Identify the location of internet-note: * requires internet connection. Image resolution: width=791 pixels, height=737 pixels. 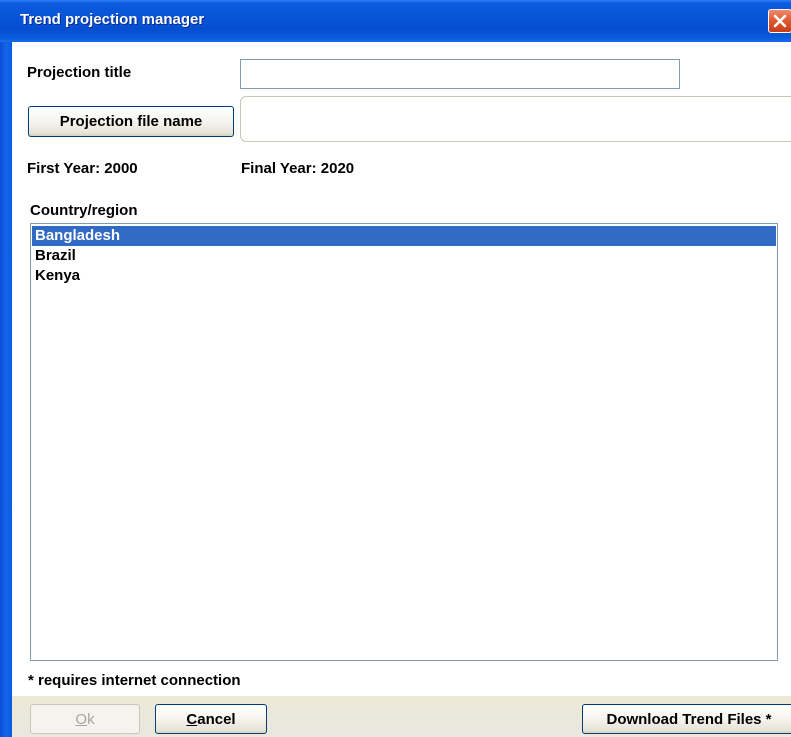
(134, 680).